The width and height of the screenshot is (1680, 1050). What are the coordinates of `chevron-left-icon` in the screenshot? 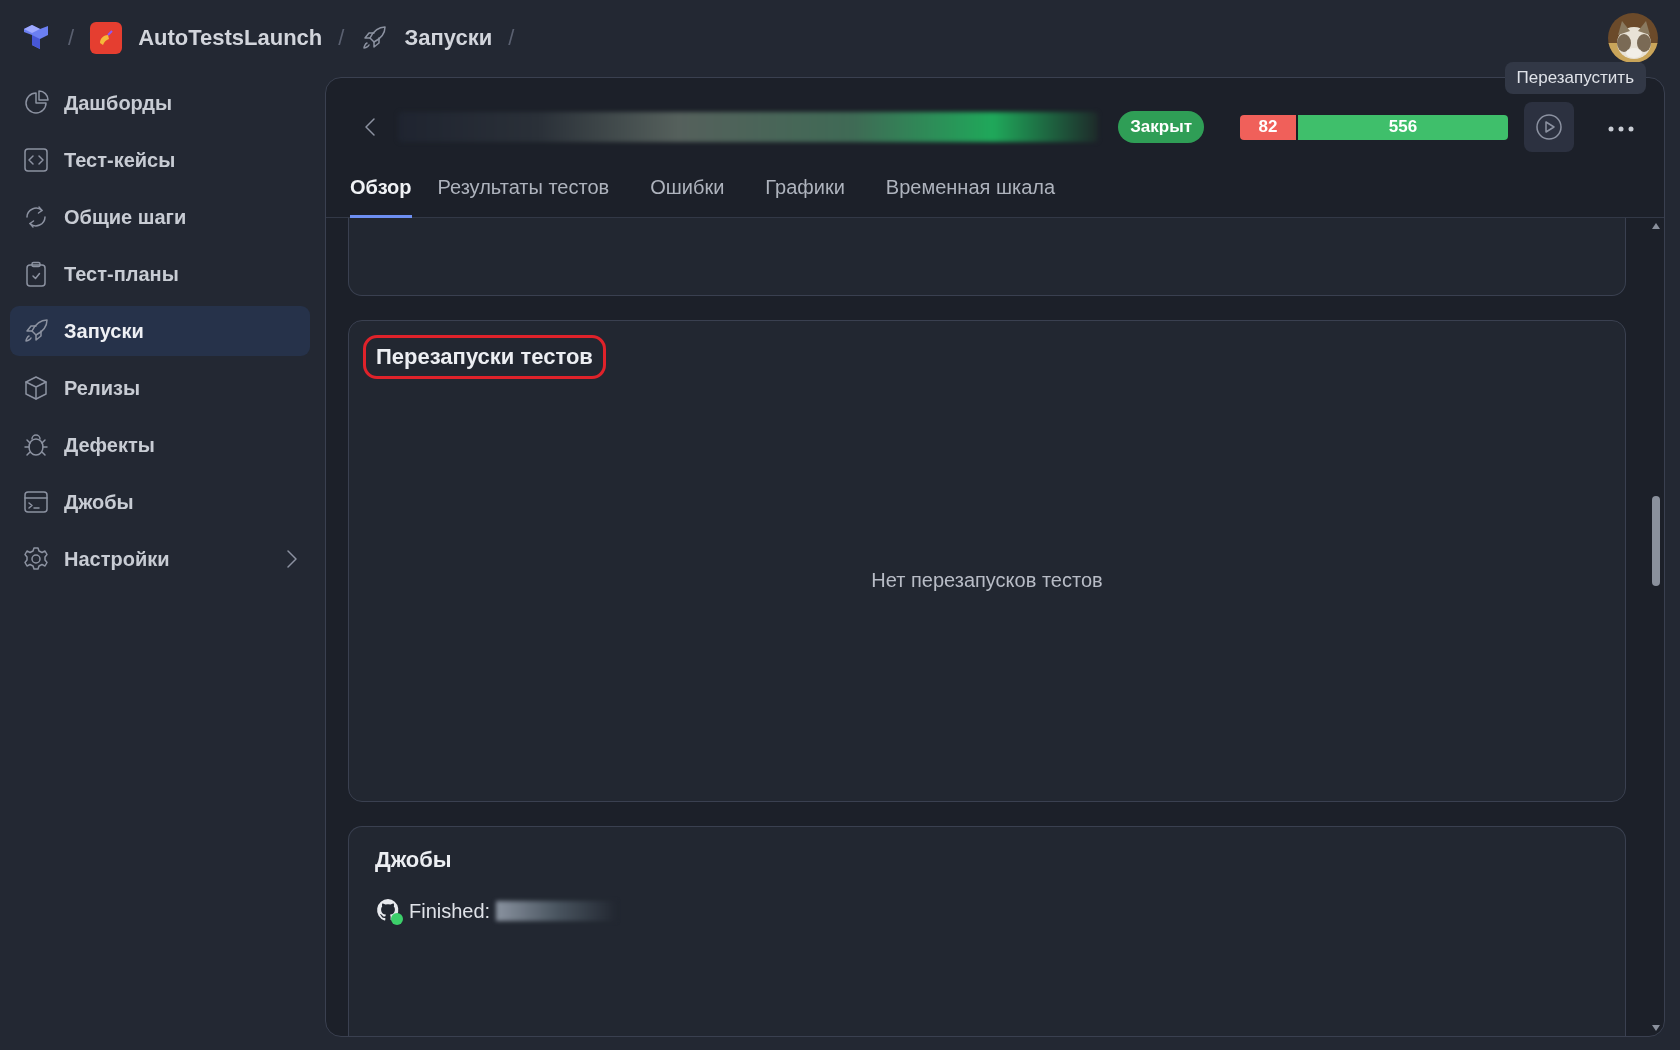 It's located at (370, 127).